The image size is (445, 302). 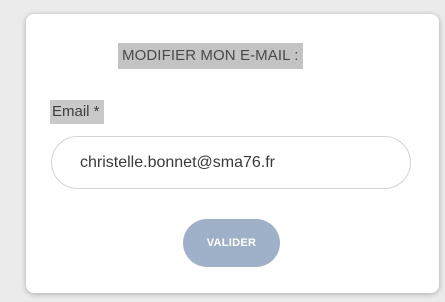 What do you see at coordinates (210, 56) in the screenshot?
I see `form-title: MODIFIER MON E-MAIL :` at bounding box center [210, 56].